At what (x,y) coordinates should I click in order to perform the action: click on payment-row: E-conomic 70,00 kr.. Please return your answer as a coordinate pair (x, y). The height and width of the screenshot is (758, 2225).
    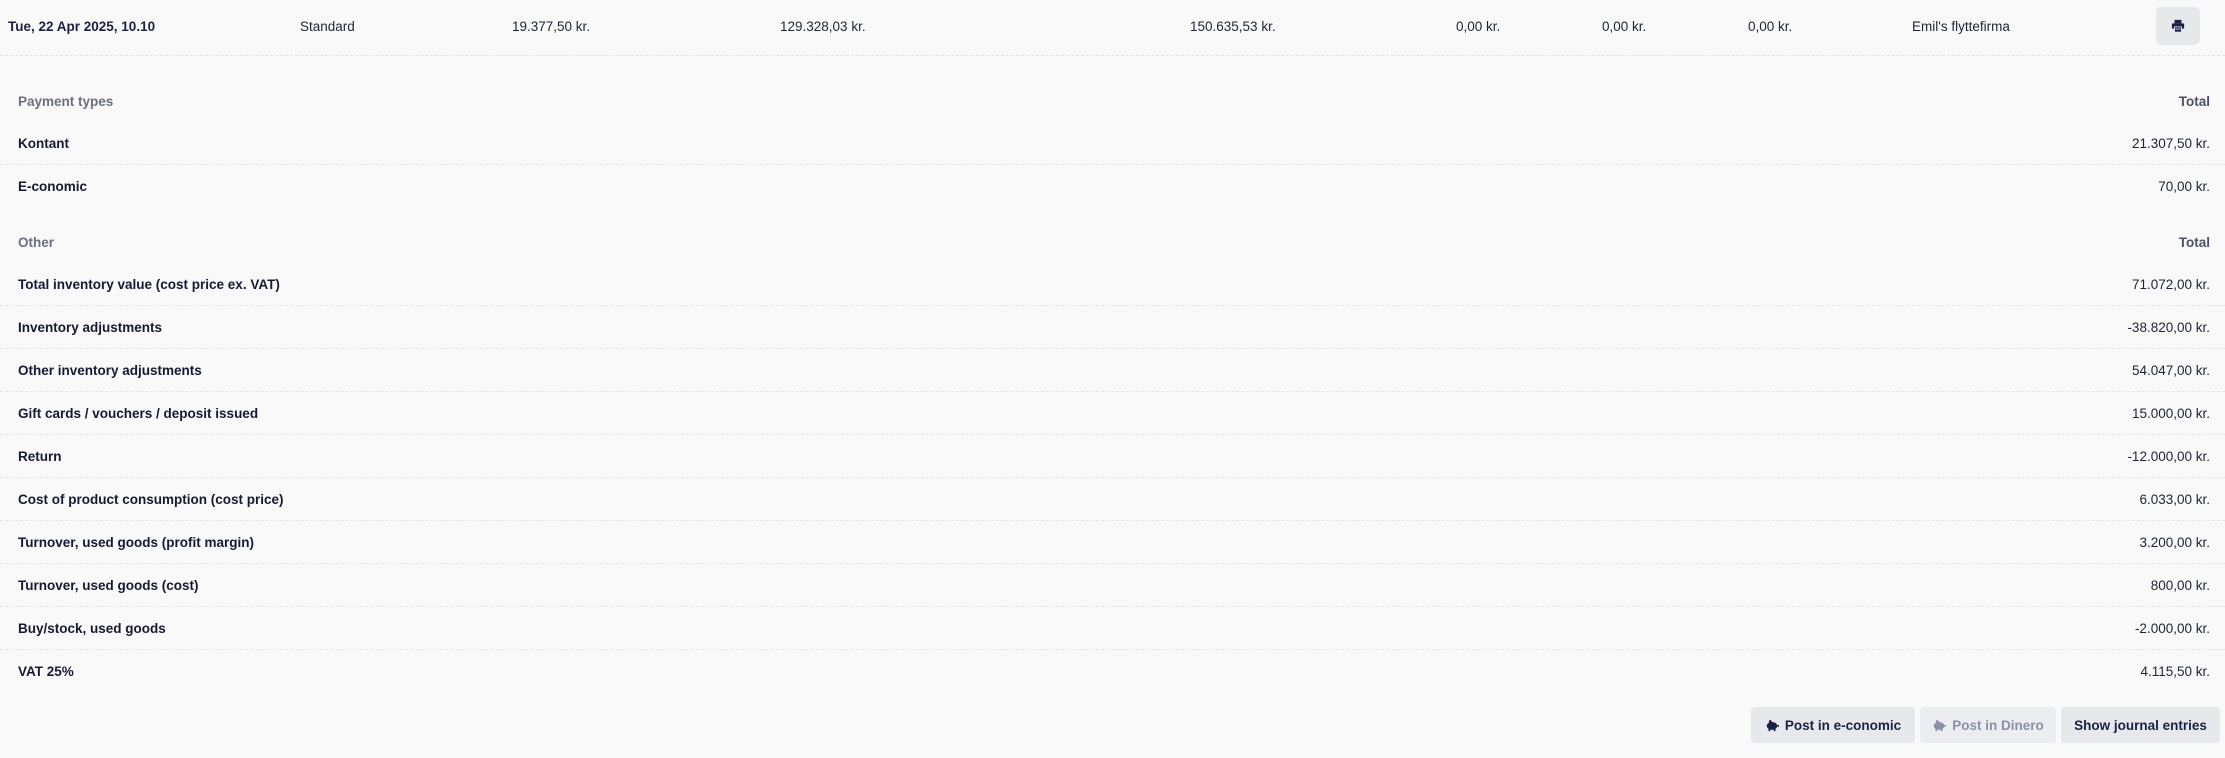
    Looking at the image, I should click on (1112, 186).